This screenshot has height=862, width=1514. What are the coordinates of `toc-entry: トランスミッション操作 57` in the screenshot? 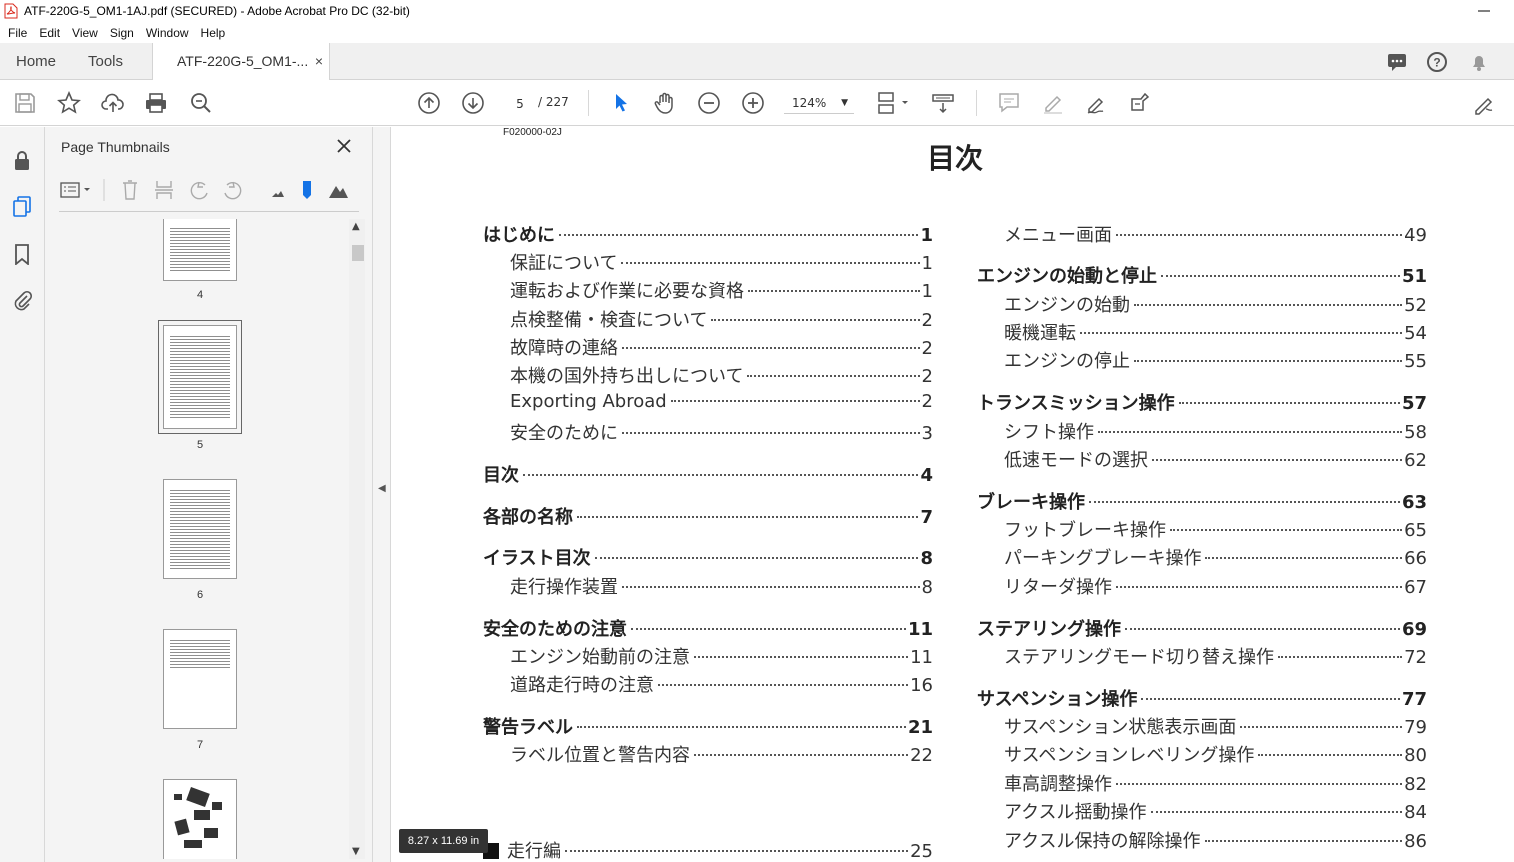 It's located at (1202, 402).